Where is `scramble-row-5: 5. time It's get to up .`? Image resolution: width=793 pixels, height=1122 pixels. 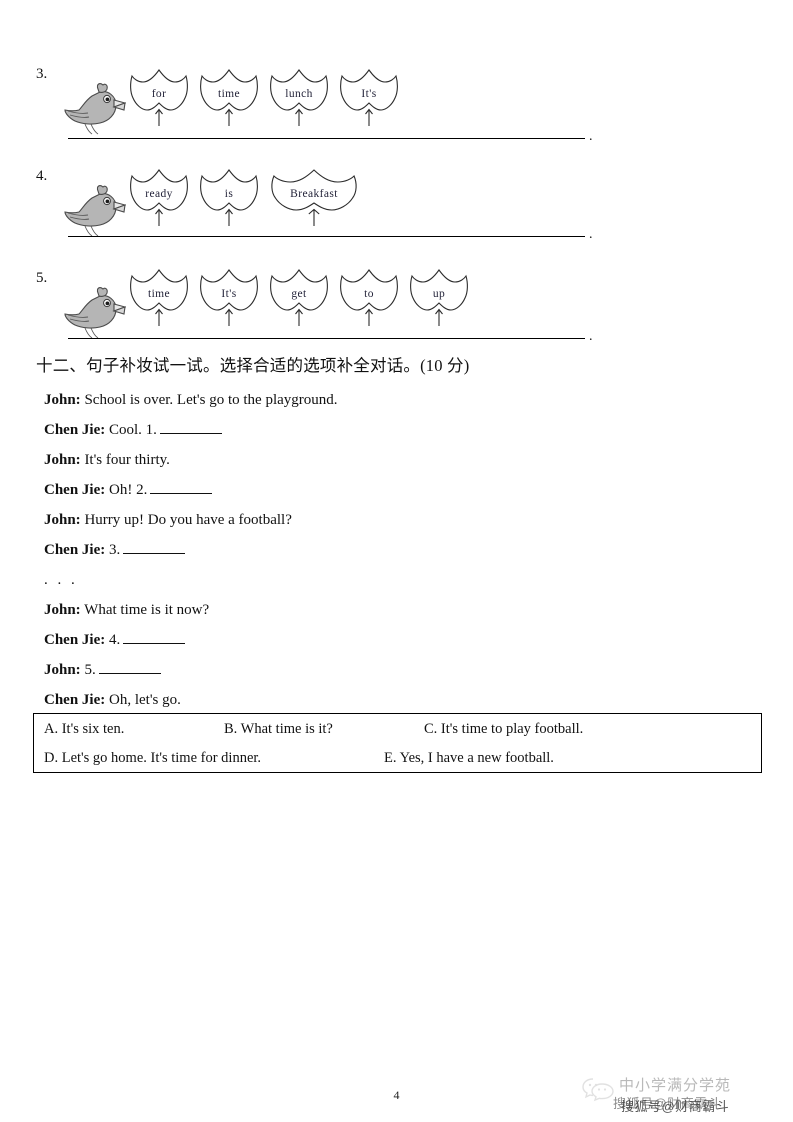
scramble-row-5: 5. time It's get to up . is located at coordinates (396, 292).